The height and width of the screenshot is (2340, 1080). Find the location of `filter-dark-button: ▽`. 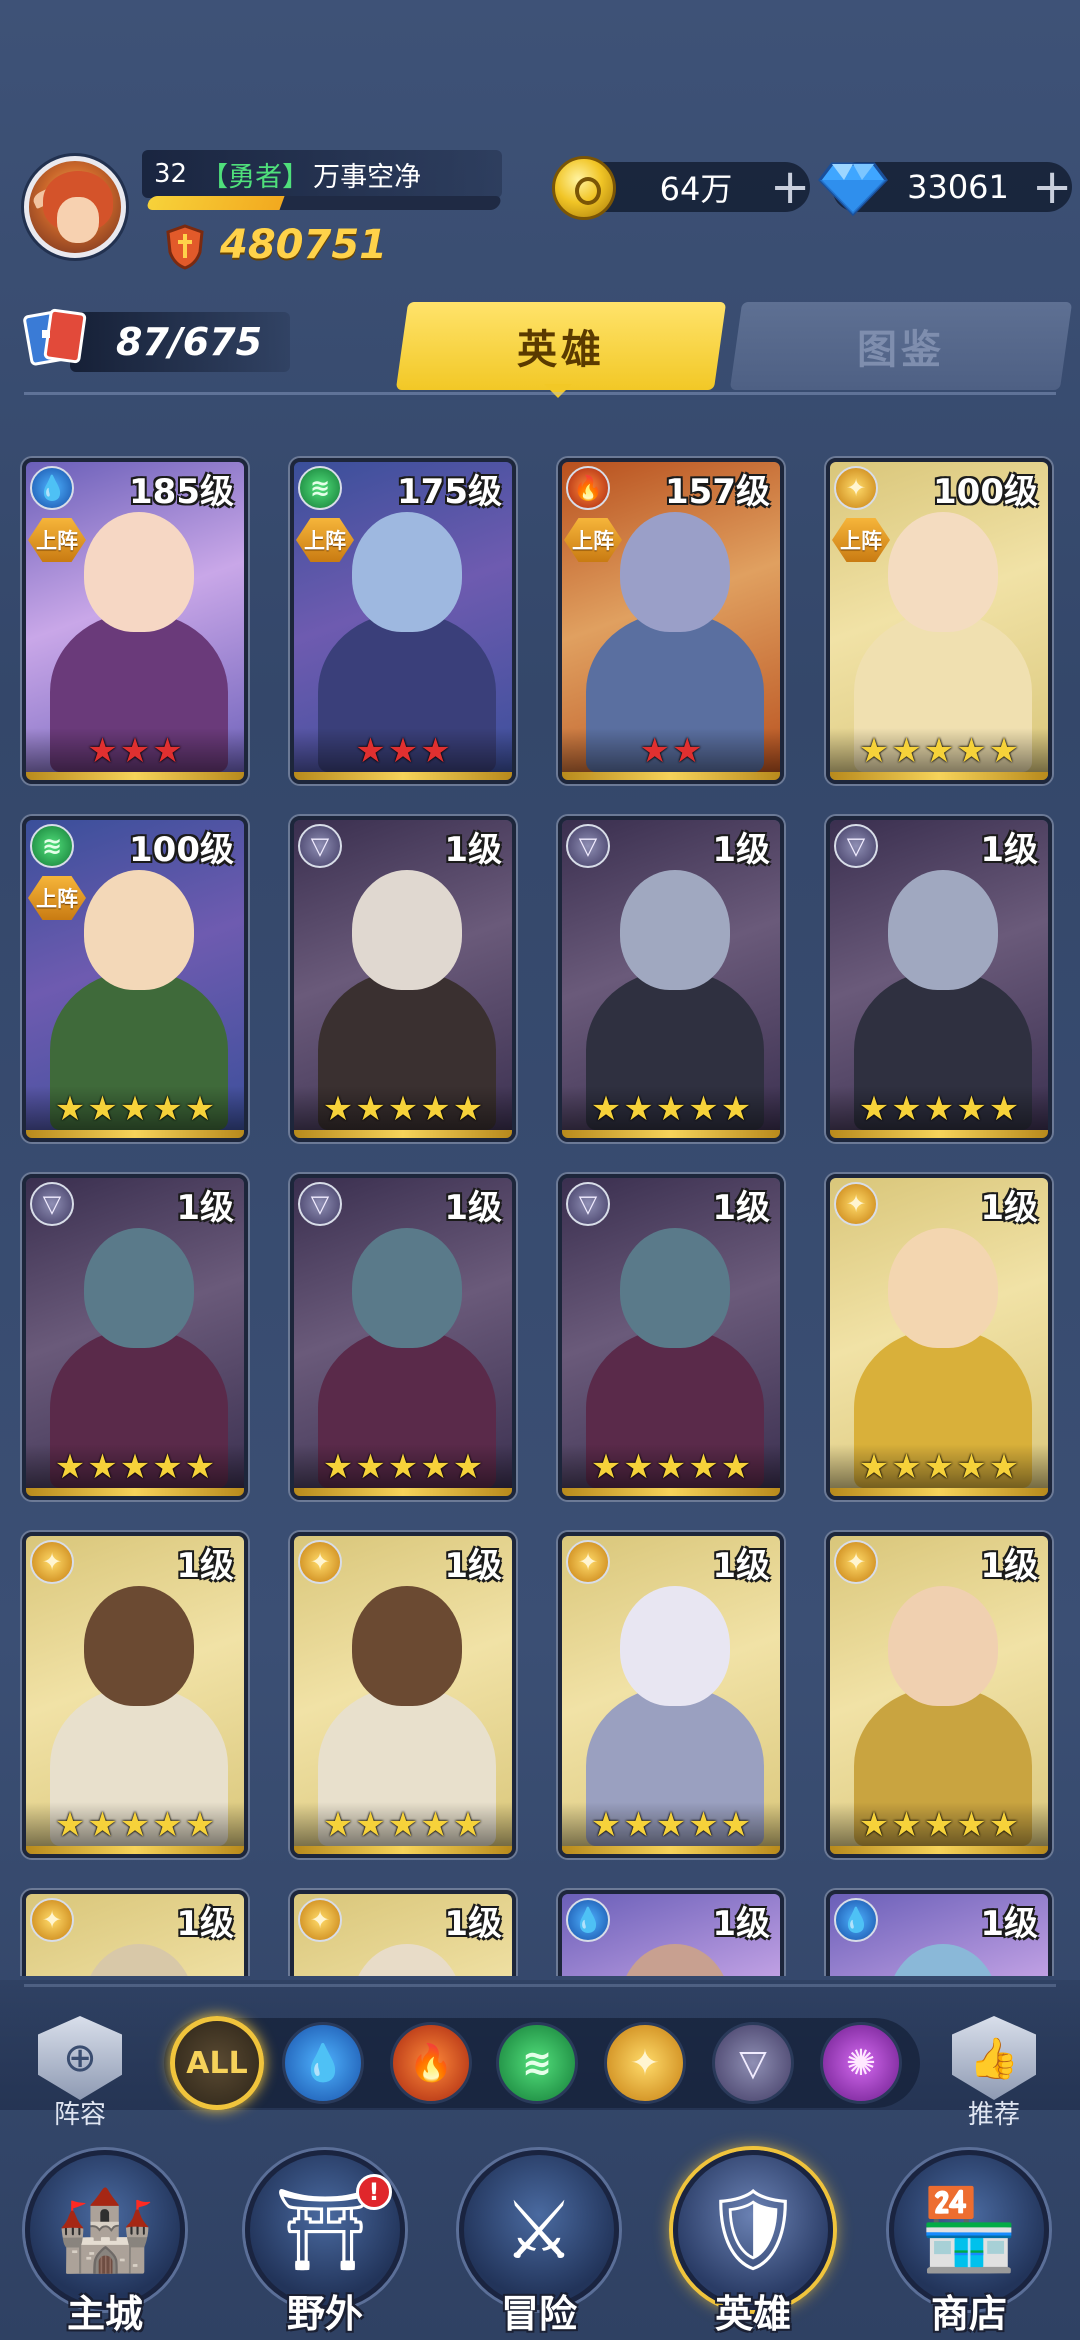

filter-dark-button: ▽ is located at coordinates (753, 2063).